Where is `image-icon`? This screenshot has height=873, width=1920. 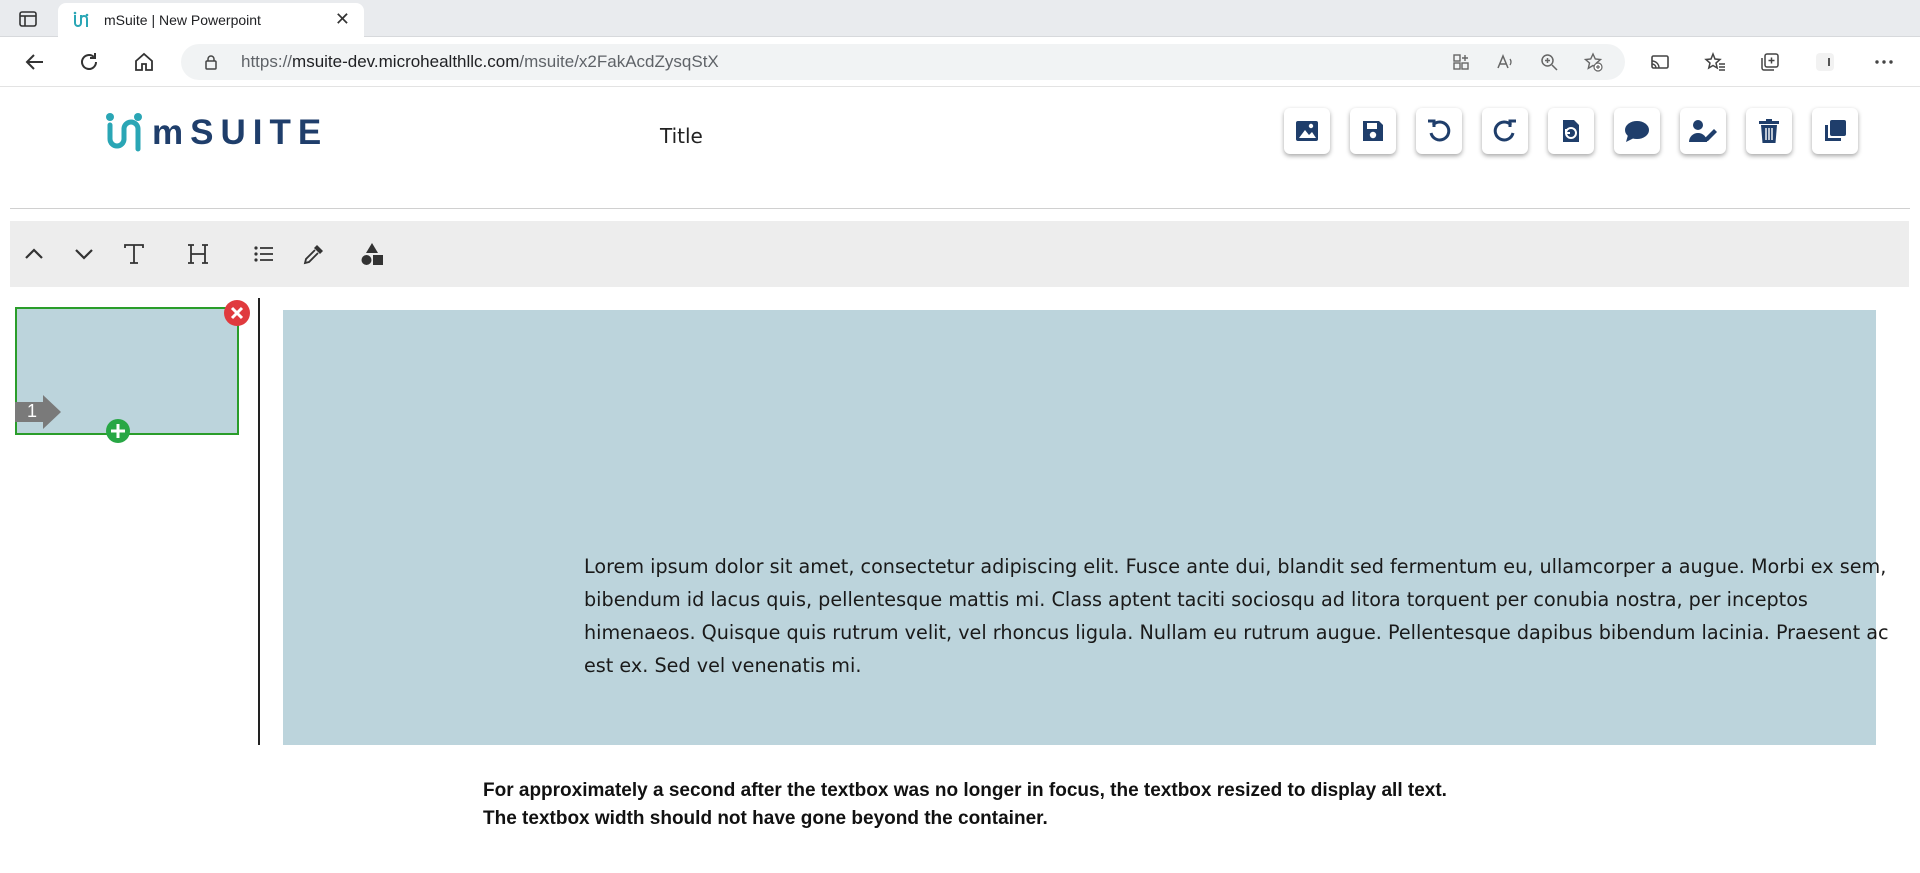
image-icon is located at coordinates (1307, 131).